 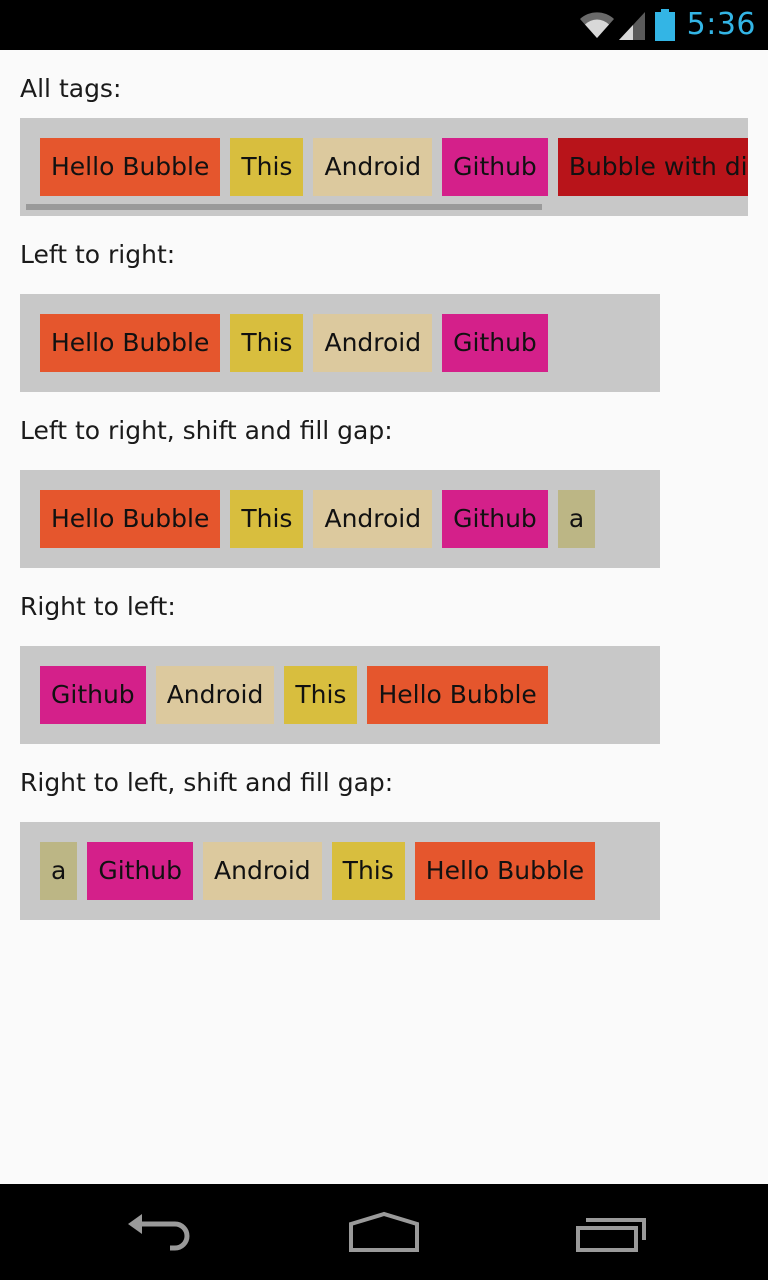 I want to click on tag-row: Hello Bubble This Android Github, so click(x=294, y=343).